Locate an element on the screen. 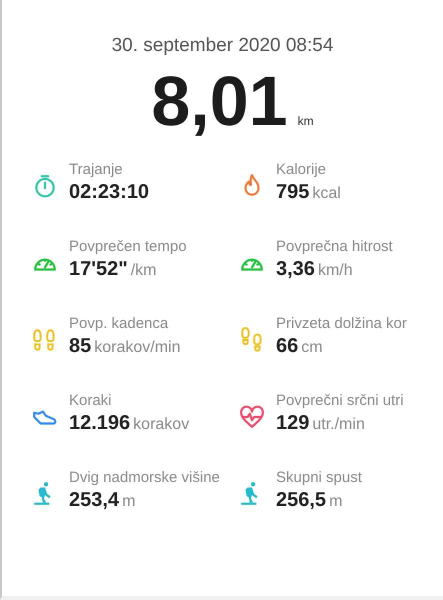 The image size is (443, 600). metric-value: 3,36 is located at coordinates (295, 269).